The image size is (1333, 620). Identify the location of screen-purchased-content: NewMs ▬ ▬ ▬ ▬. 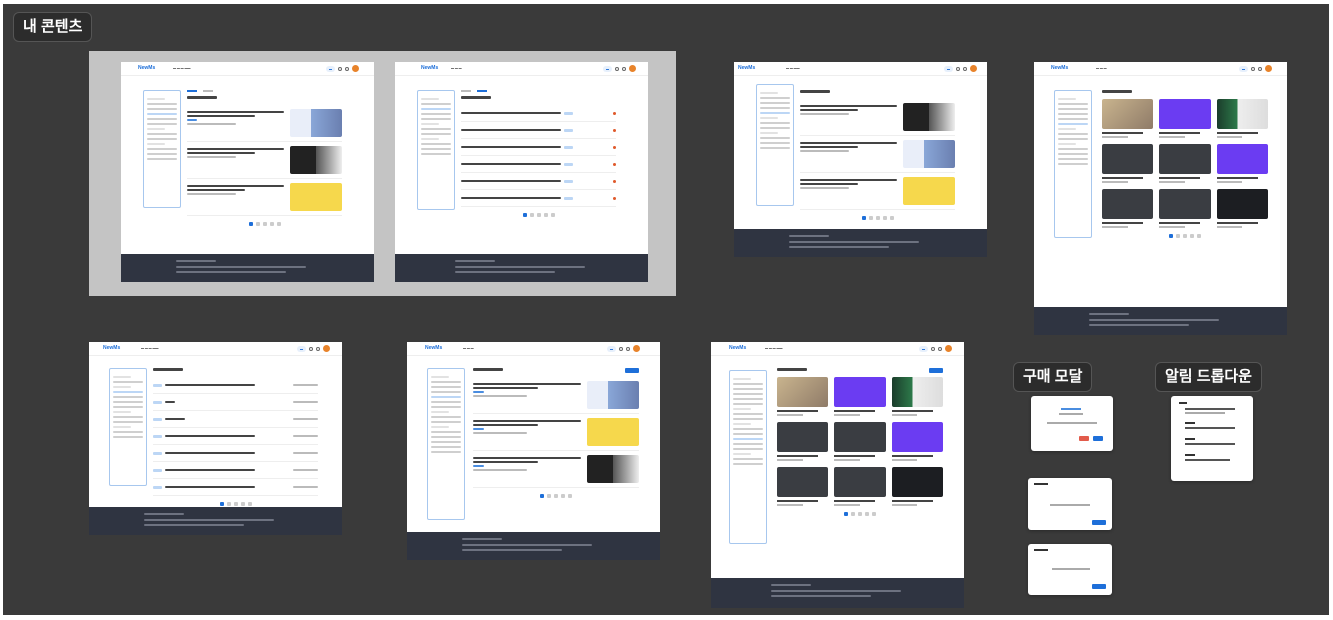
(1160, 198).